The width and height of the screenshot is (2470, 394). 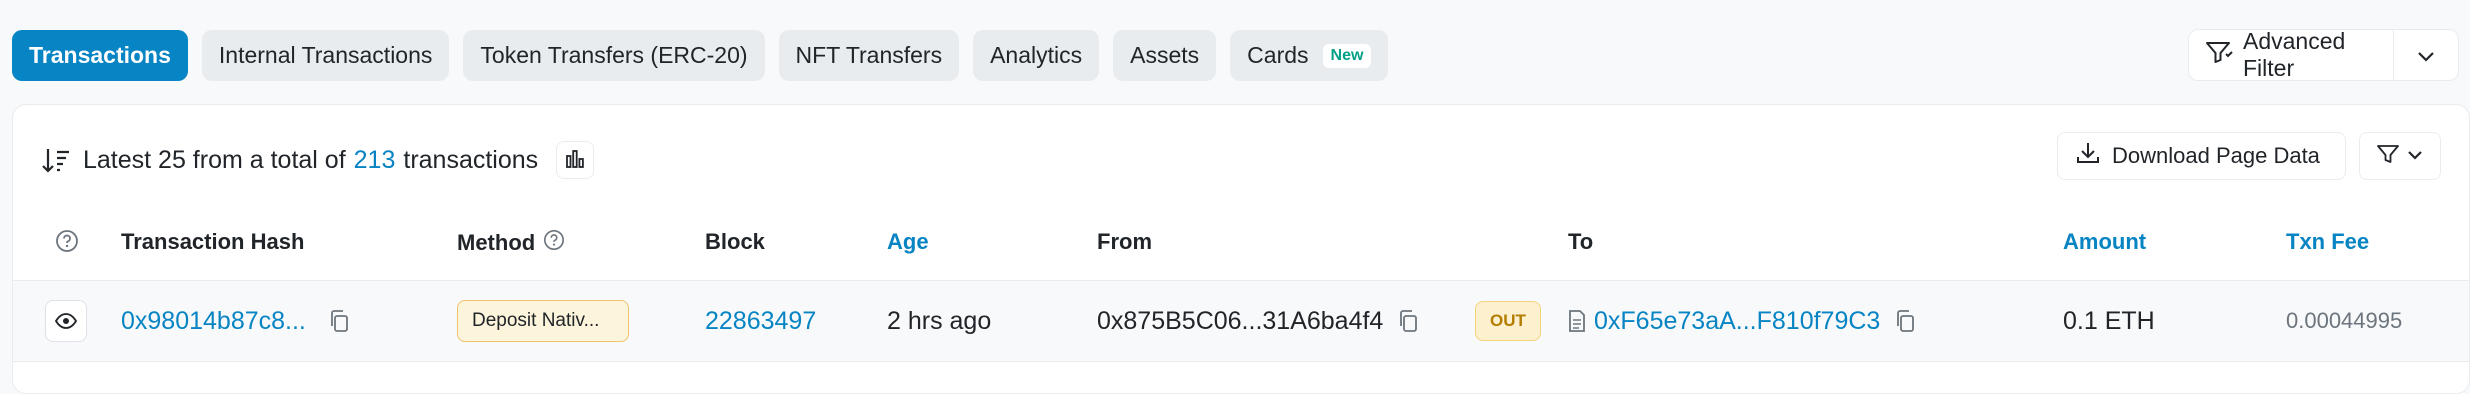 I want to click on tab-label: Analytics, so click(x=1036, y=55).